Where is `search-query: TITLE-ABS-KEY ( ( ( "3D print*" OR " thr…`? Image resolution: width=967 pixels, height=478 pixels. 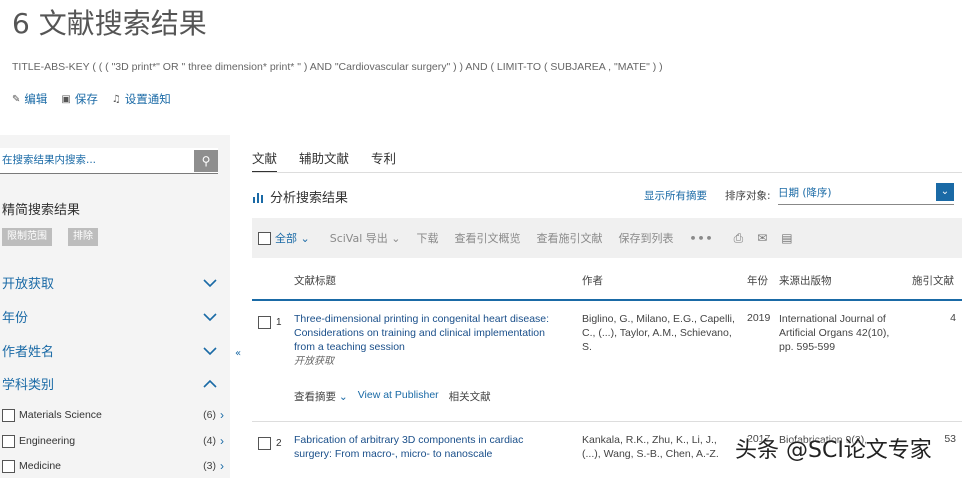 search-query: TITLE-ABS-KEY ( ( ( "3D print*" OR " thr… is located at coordinates (337, 67).